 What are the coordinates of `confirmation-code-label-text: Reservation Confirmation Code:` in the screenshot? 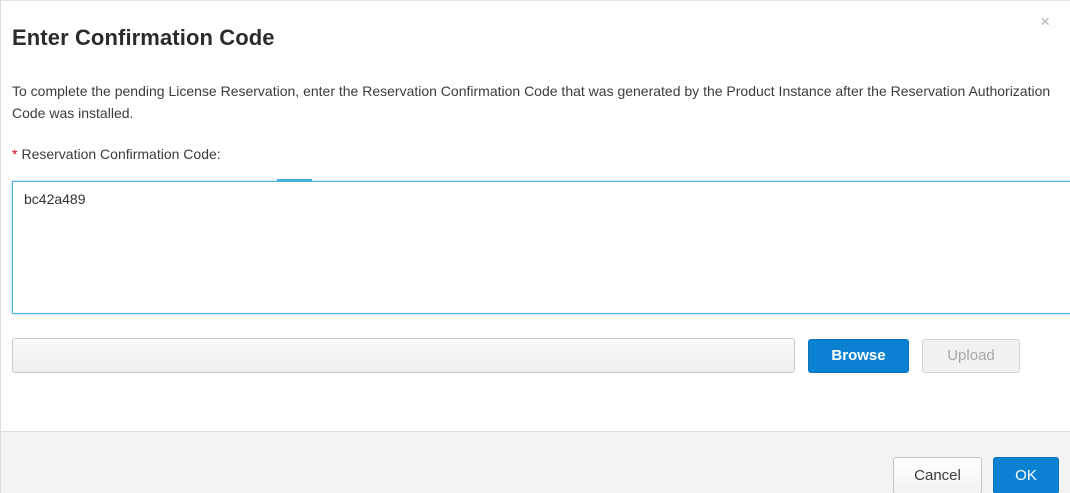 It's located at (121, 154).